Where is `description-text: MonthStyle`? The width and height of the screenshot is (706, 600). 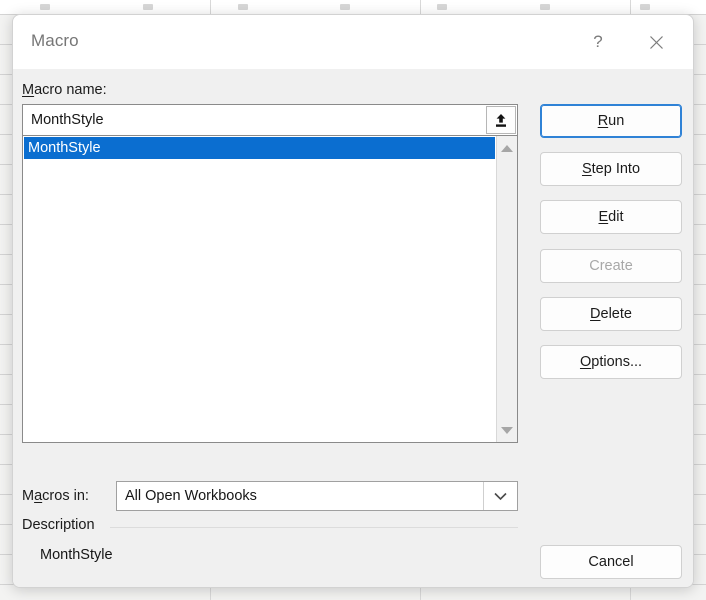
description-text: MonthStyle is located at coordinates (76, 555).